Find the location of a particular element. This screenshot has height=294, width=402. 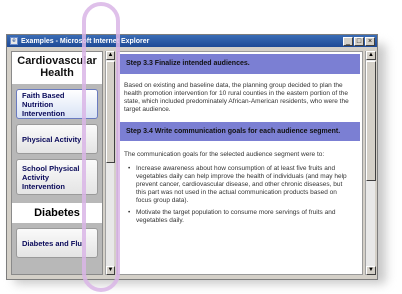

close-button: × is located at coordinates (370, 41).